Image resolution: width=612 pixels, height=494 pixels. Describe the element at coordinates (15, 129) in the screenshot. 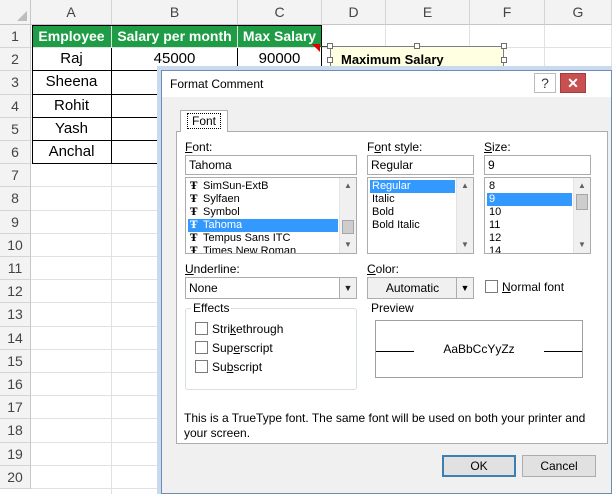

I see `row-header: 5` at that location.